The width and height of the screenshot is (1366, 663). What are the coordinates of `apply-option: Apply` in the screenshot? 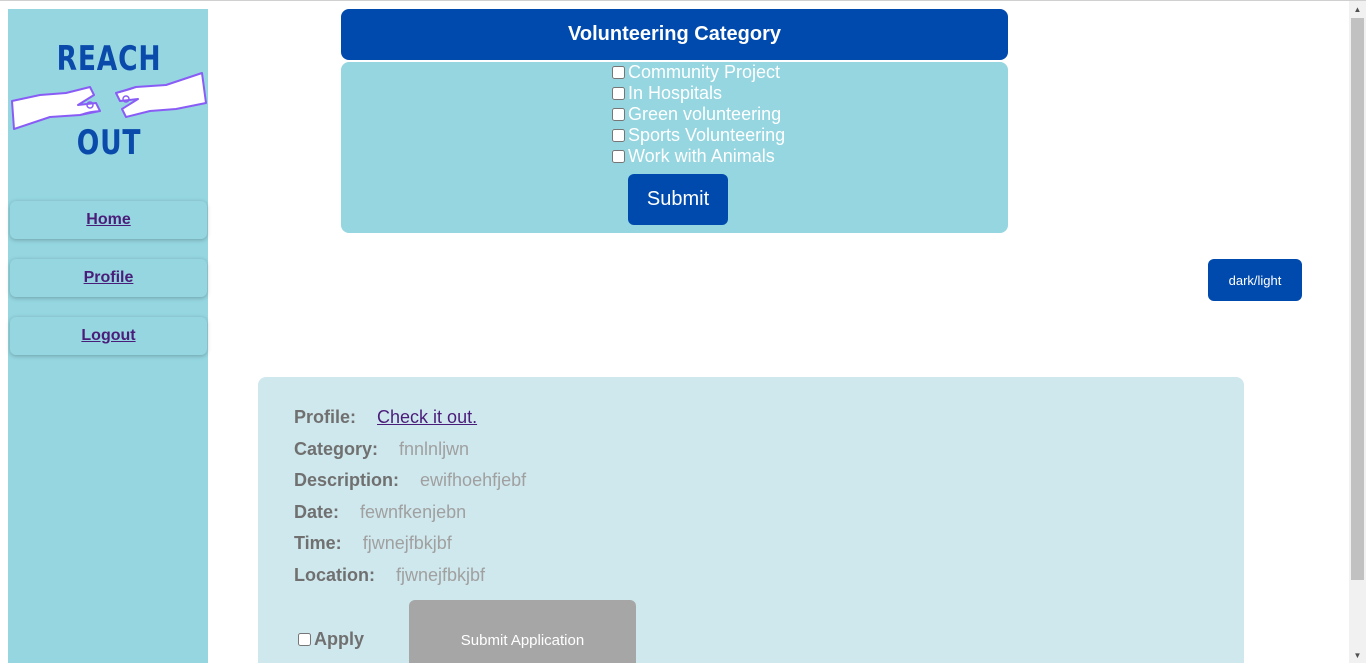 It's located at (331, 639).